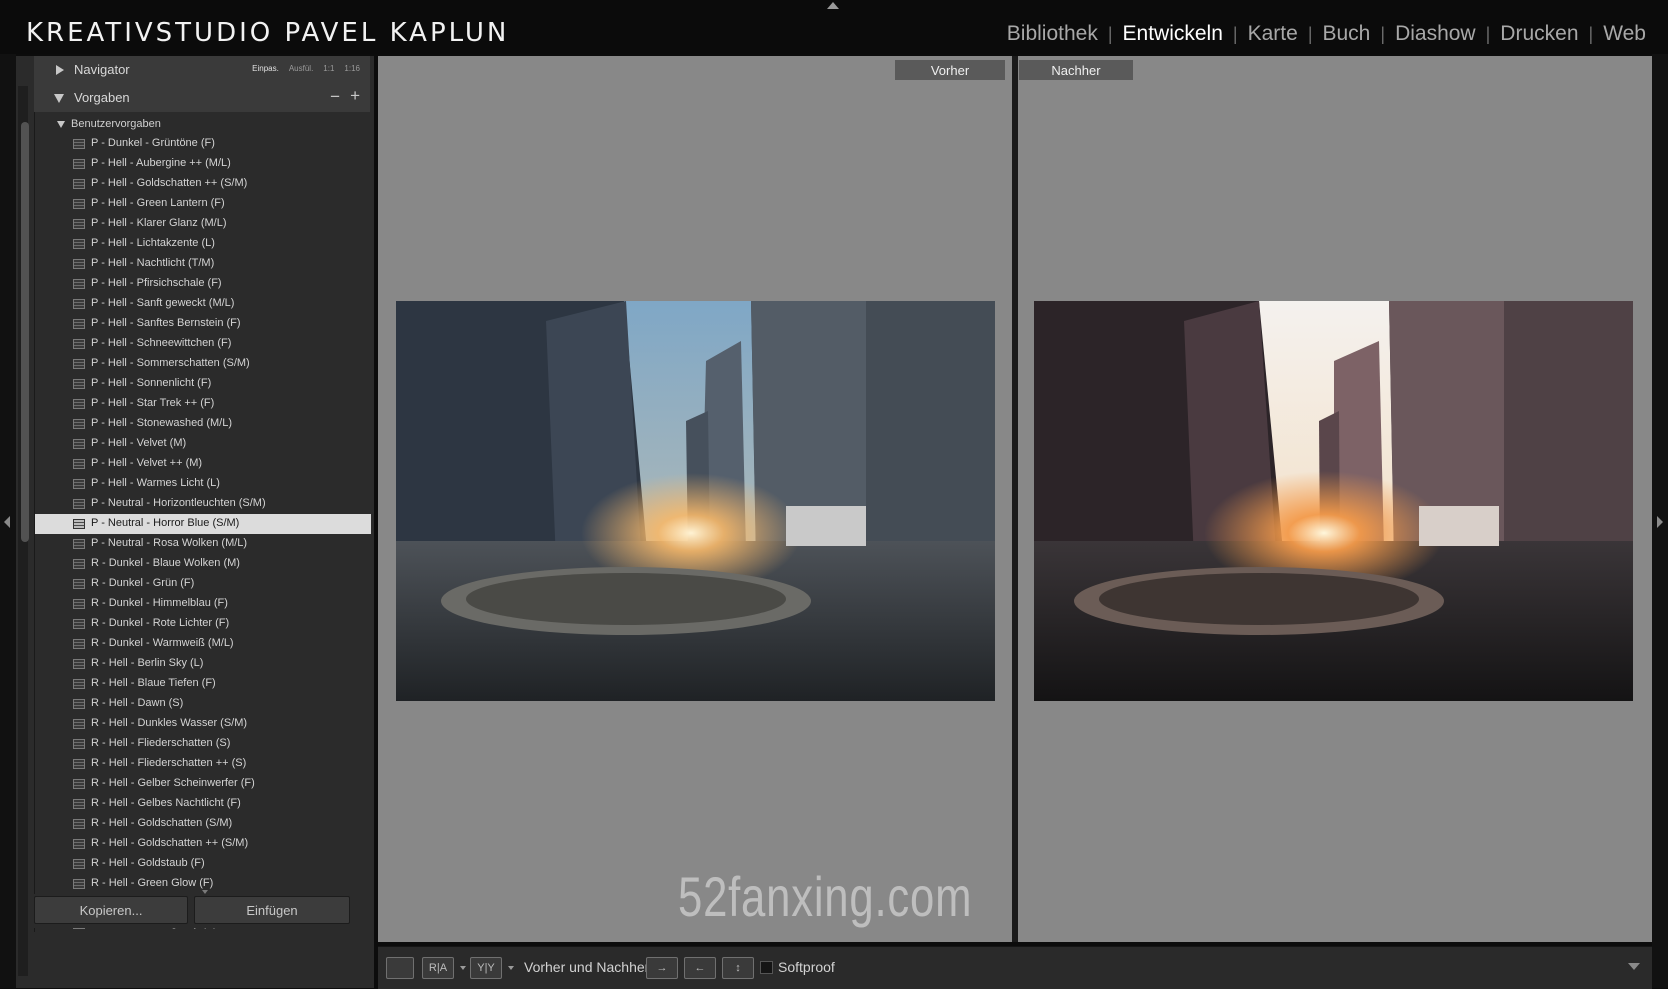 The height and width of the screenshot is (989, 1668). What do you see at coordinates (203, 244) in the screenshot?
I see `preset-item: P - Hell - Lichtakzente (L)` at bounding box center [203, 244].